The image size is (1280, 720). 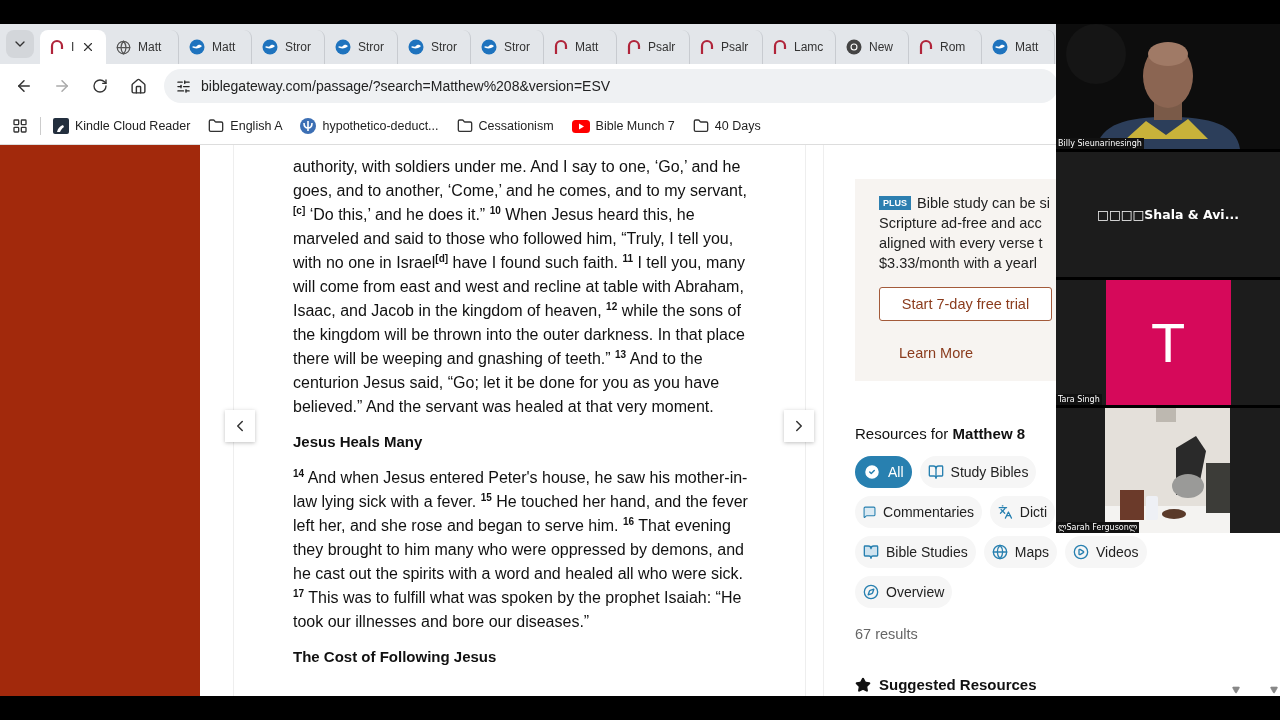 What do you see at coordinates (1080, 552) in the screenshot?
I see `play-icon` at bounding box center [1080, 552].